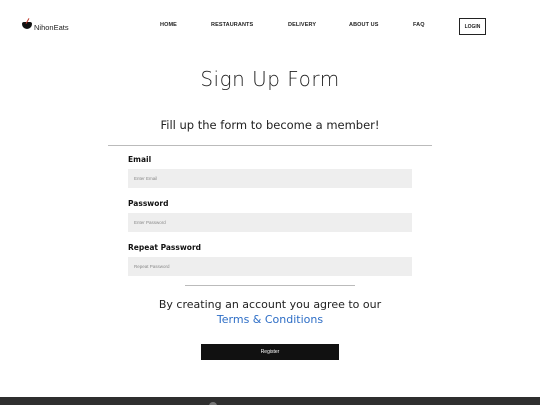 The height and width of the screenshot is (405, 540). I want to click on repeat-password-label: Repeat Password, so click(165, 247).